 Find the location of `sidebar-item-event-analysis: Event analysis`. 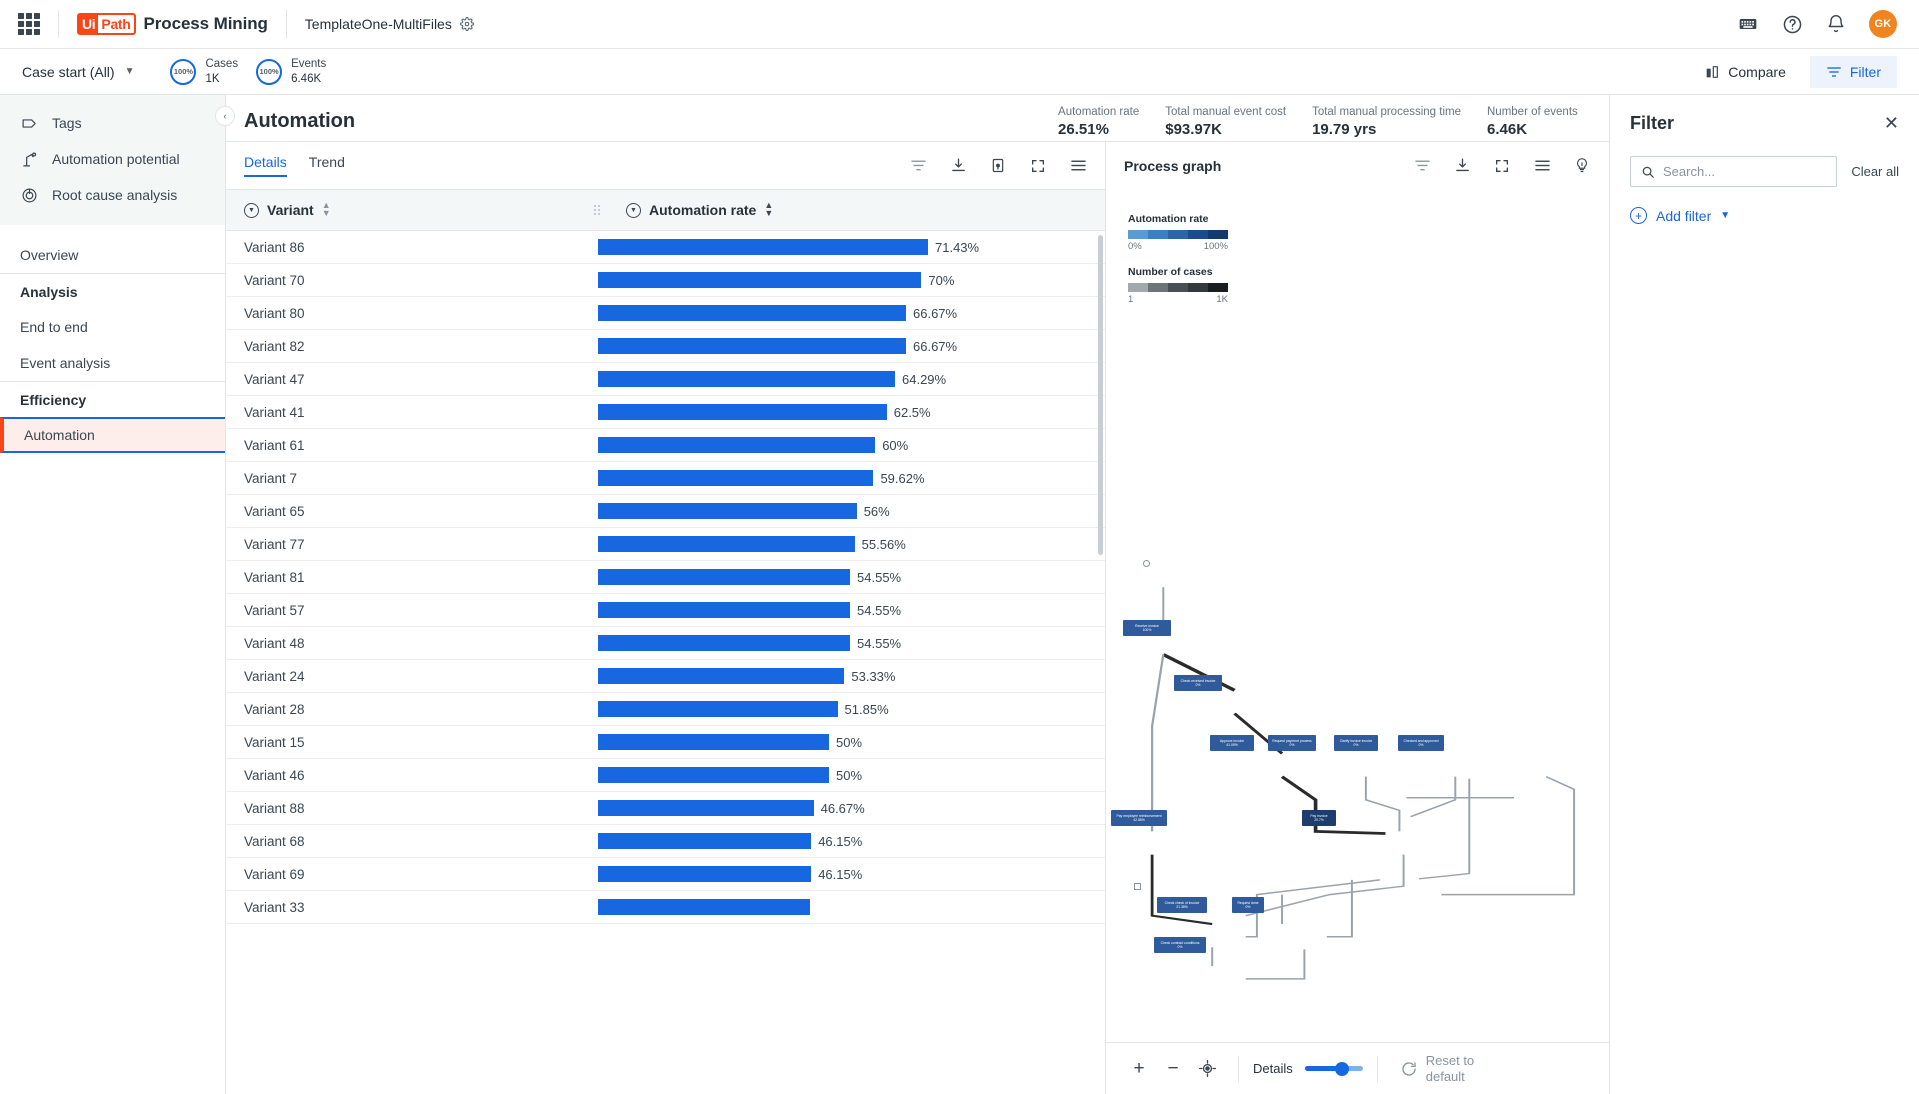

sidebar-item-event-analysis: Event analysis is located at coordinates (112, 363).